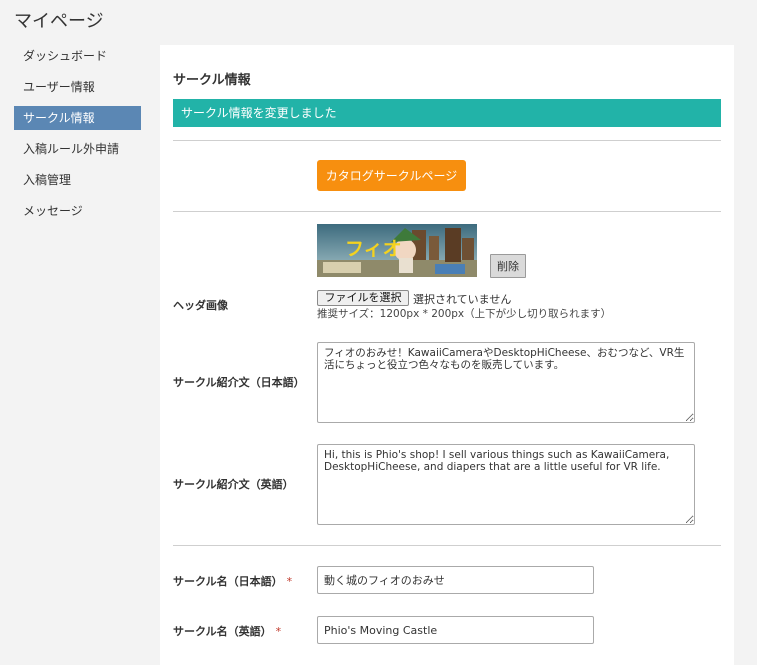  Describe the element at coordinates (77, 87) in the screenshot. I see `sidebar-item-user-info: ユーザー情報` at that location.